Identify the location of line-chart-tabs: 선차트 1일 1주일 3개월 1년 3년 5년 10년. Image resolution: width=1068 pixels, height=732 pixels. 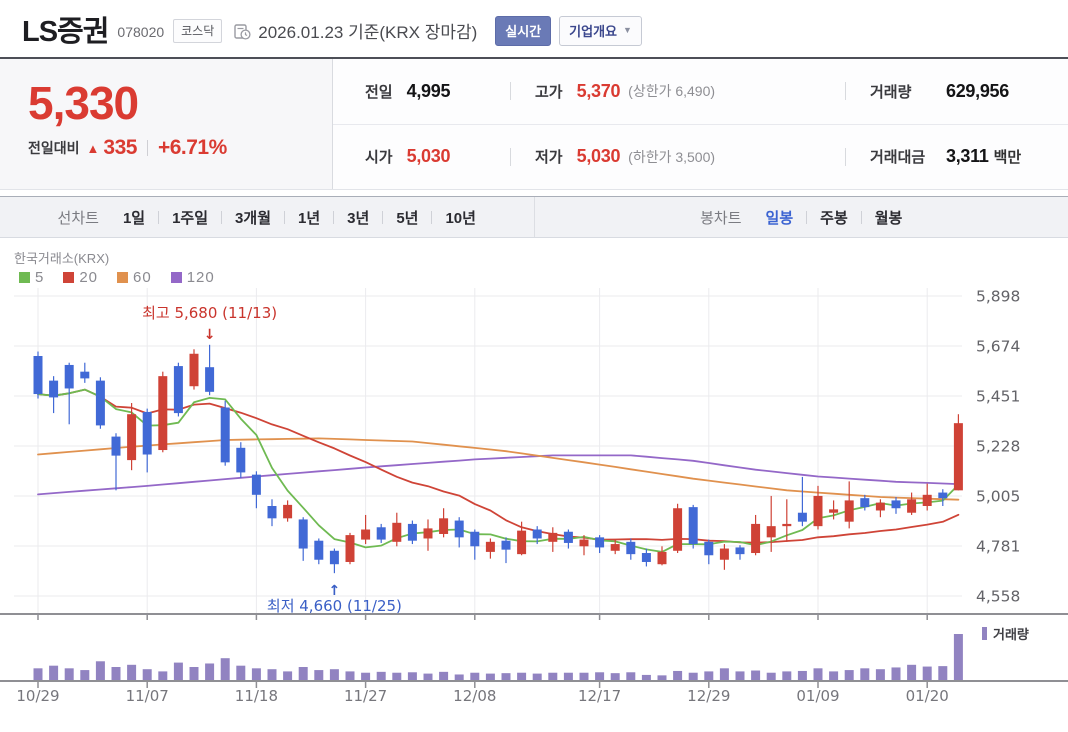
(267, 217).